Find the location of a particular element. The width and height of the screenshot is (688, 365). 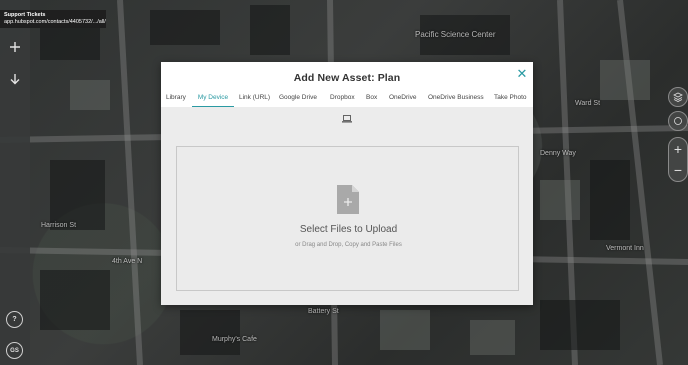

arrow-down-icon is located at coordinates (15, 79).